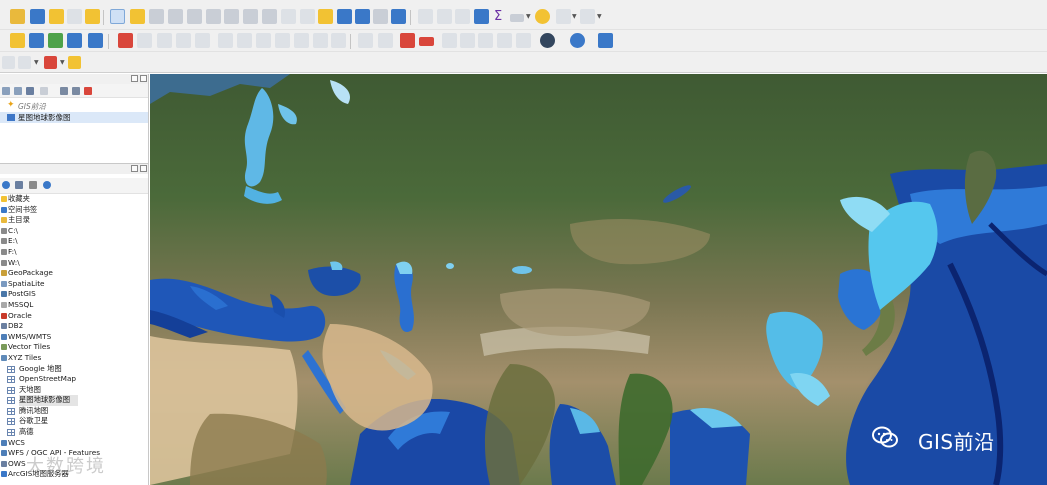 Image resolution: width=1047 pixels, height=485 pixels. Describe the element at coordinates (74, 411) in the screenshot. I see `browser-item: 腾讯地图` at that location.